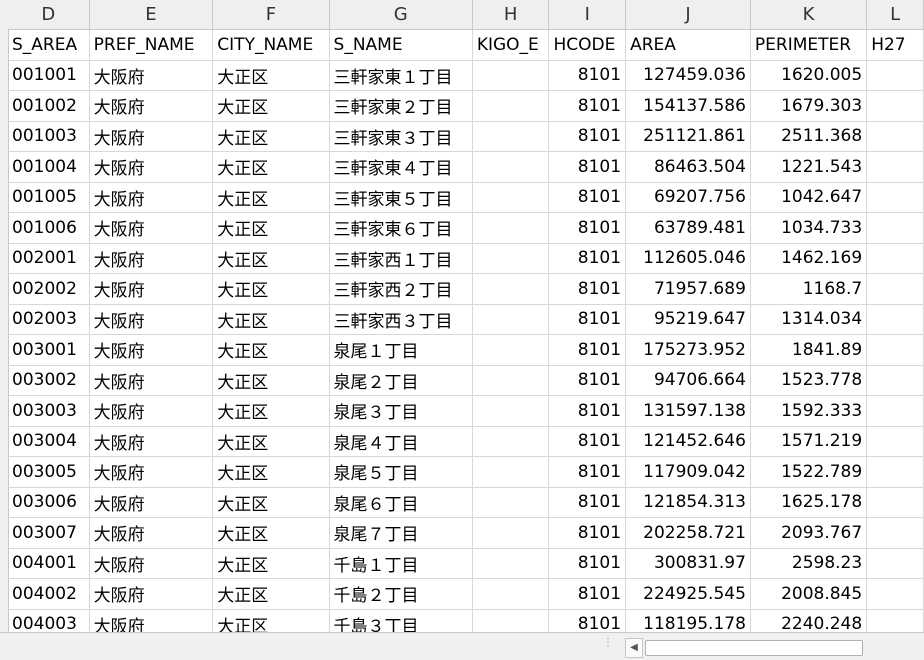 The height and width of the screenshot is (660, 924). I want to click on table-cell: 002003, so click(49, 319).